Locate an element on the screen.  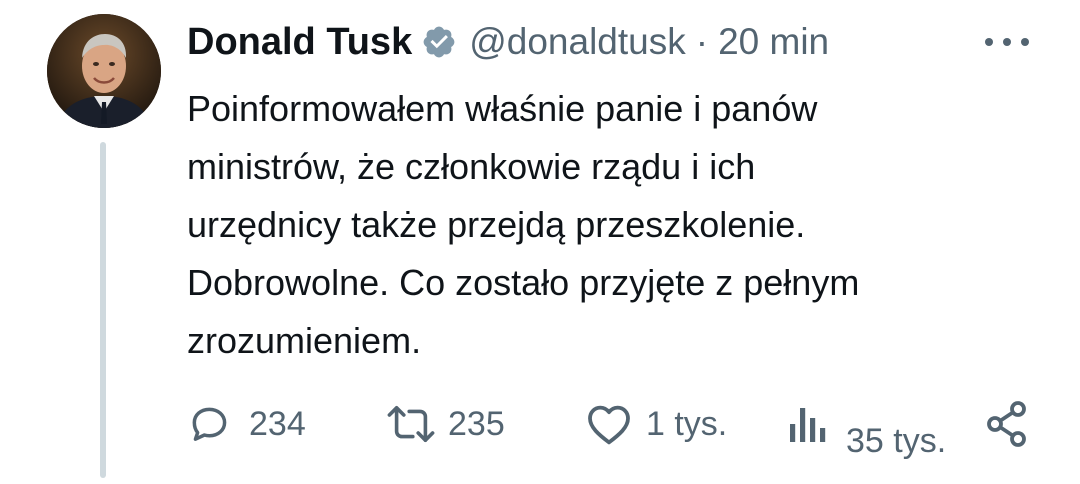
share-icon is located at coordinates (1006, 424).